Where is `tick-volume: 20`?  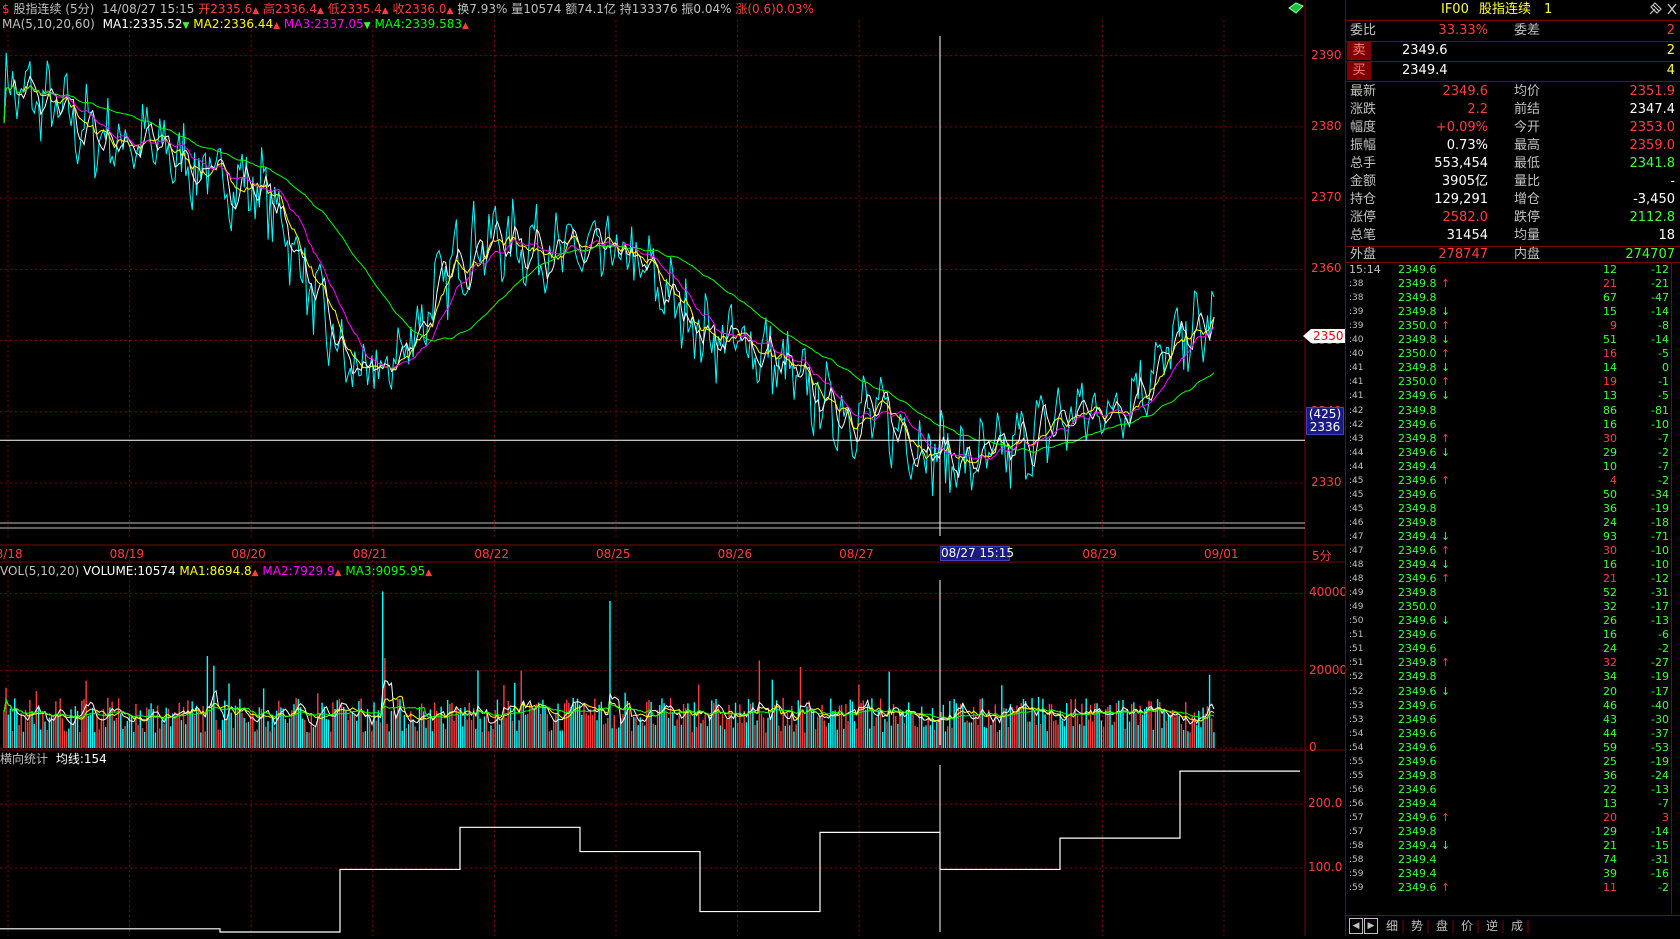
tick-volume: 20 is located at coordinates (1610, 817).